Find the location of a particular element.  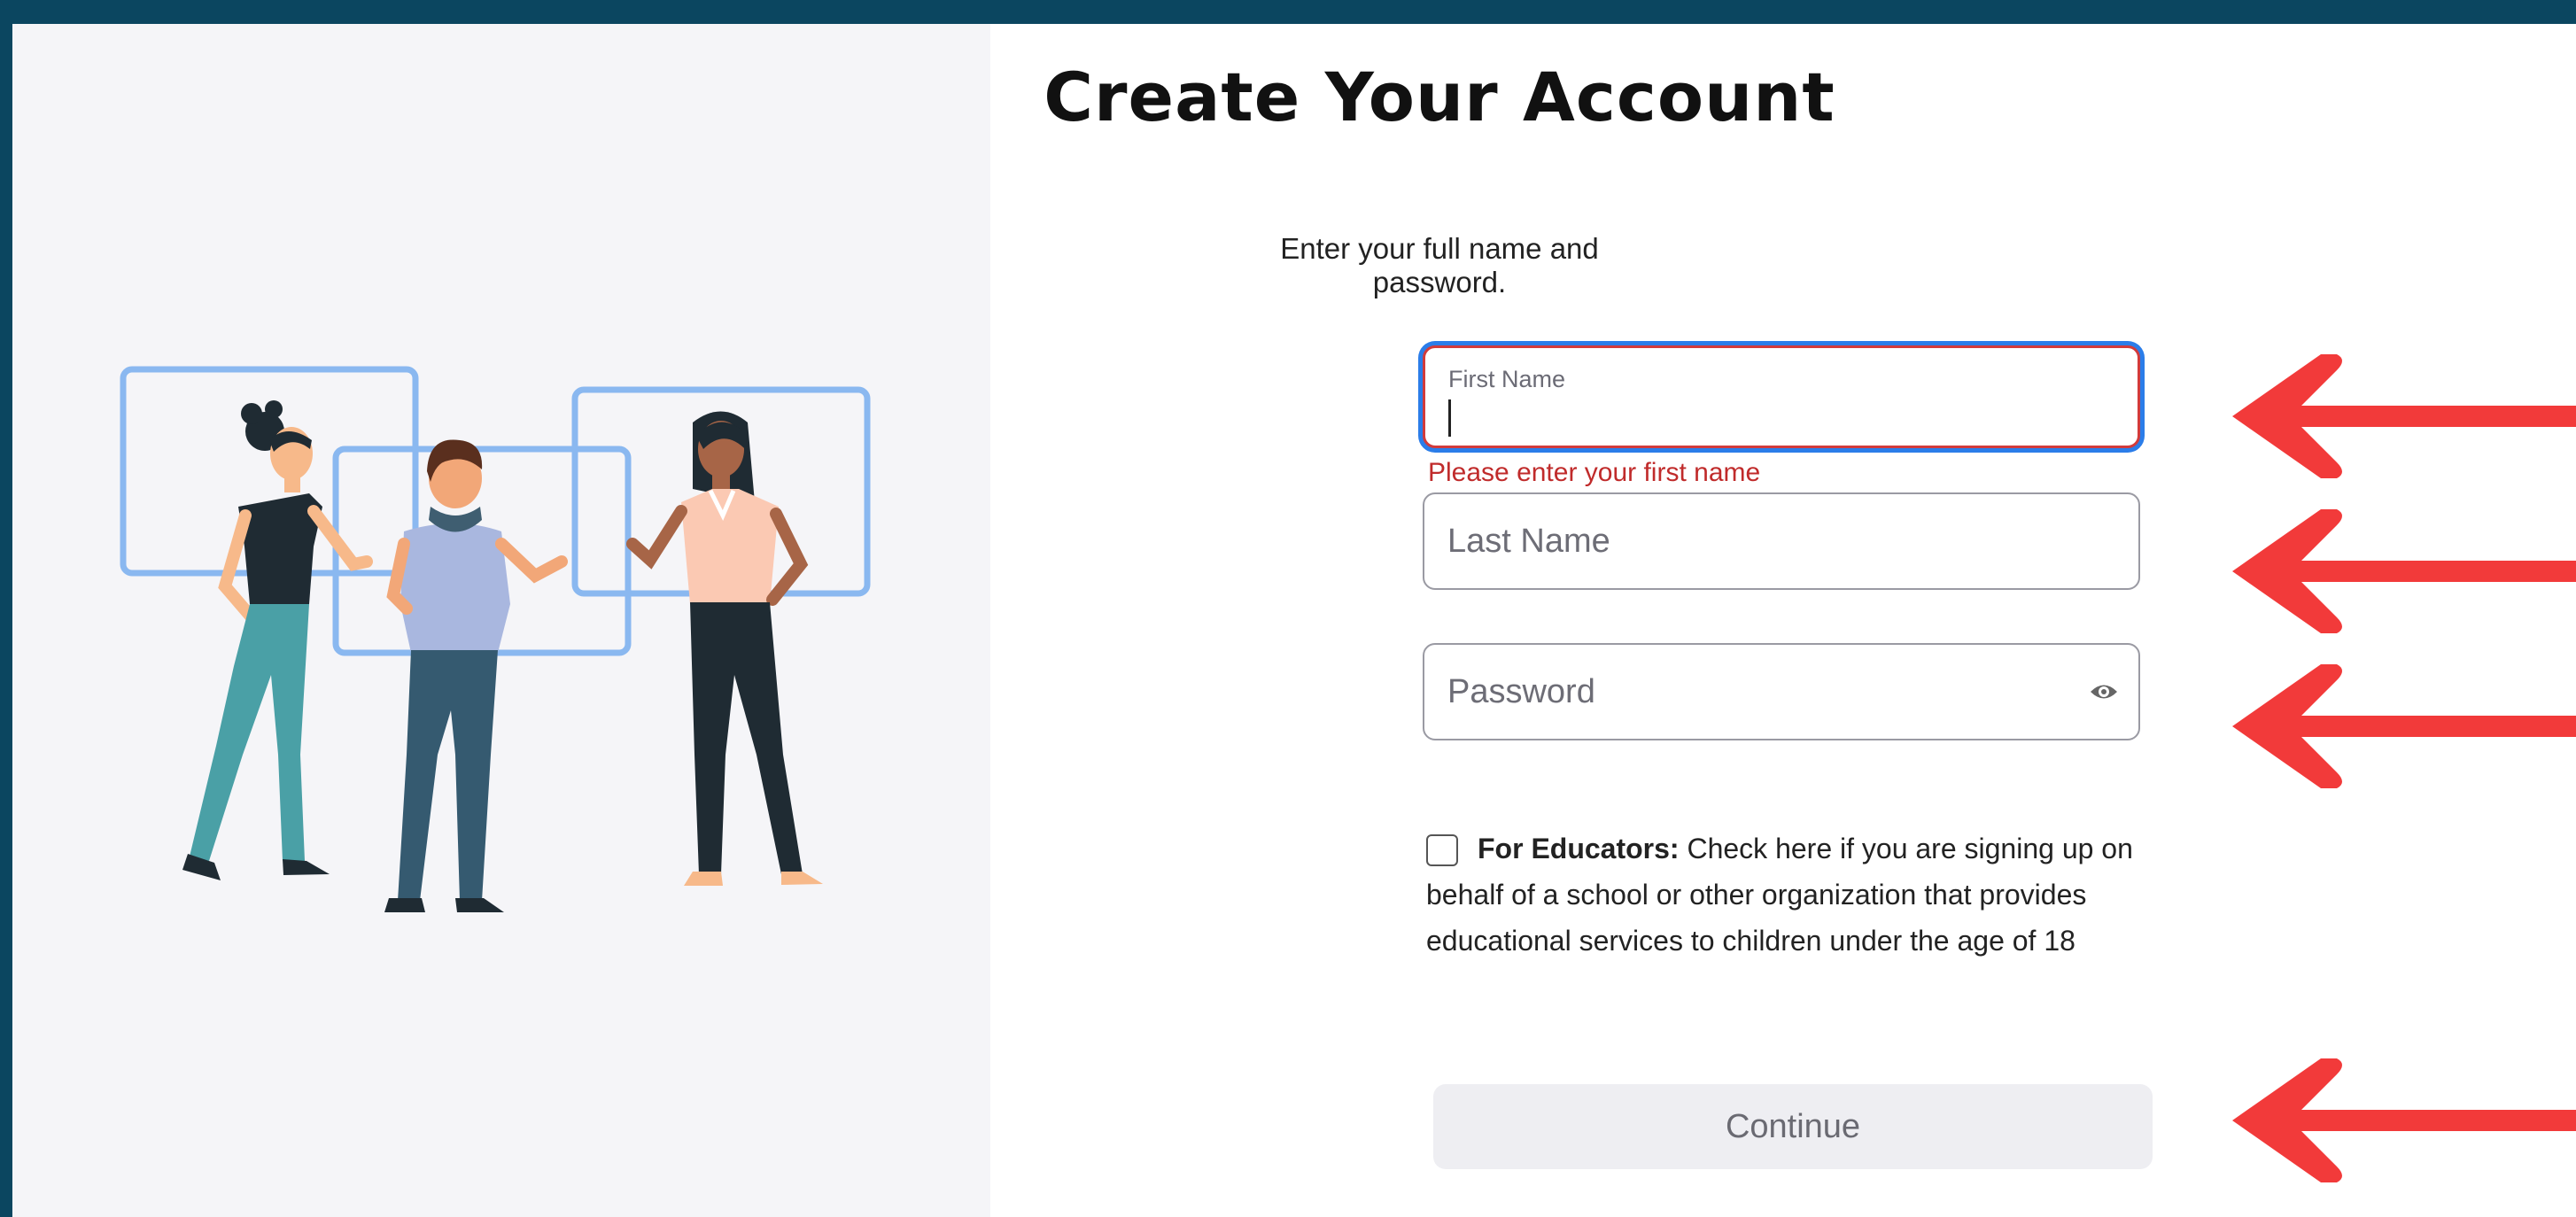

continue-button: Continue is located at coordinates (1793, 1127).